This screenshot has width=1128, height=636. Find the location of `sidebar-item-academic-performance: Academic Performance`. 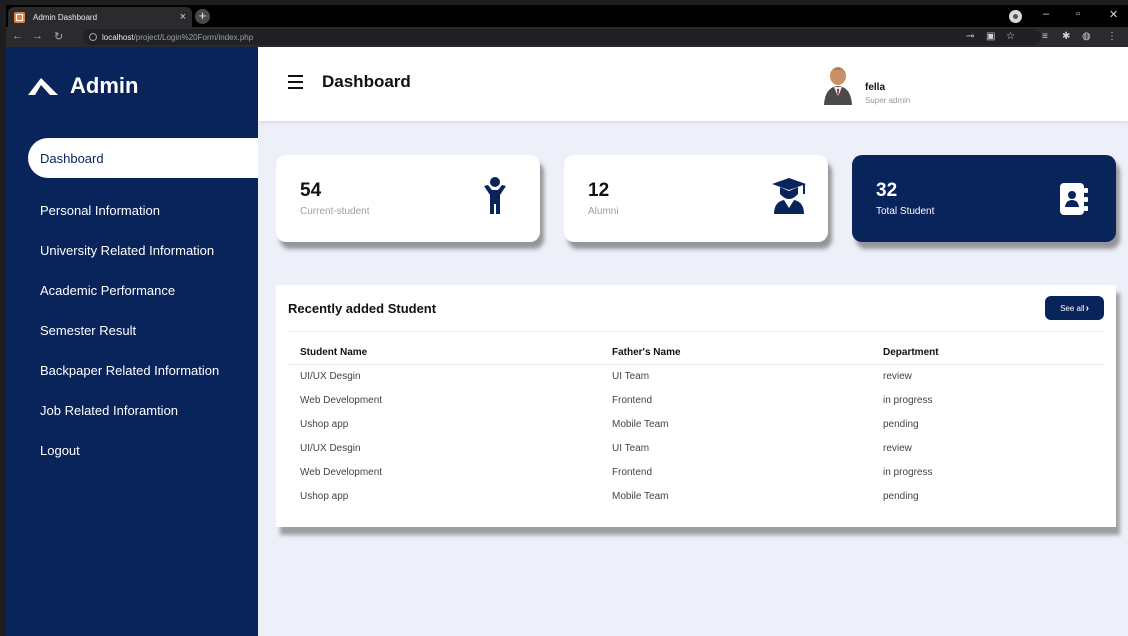

sidebar-item-academic-performance: Academic Performance is located at coordinates (143, 290).